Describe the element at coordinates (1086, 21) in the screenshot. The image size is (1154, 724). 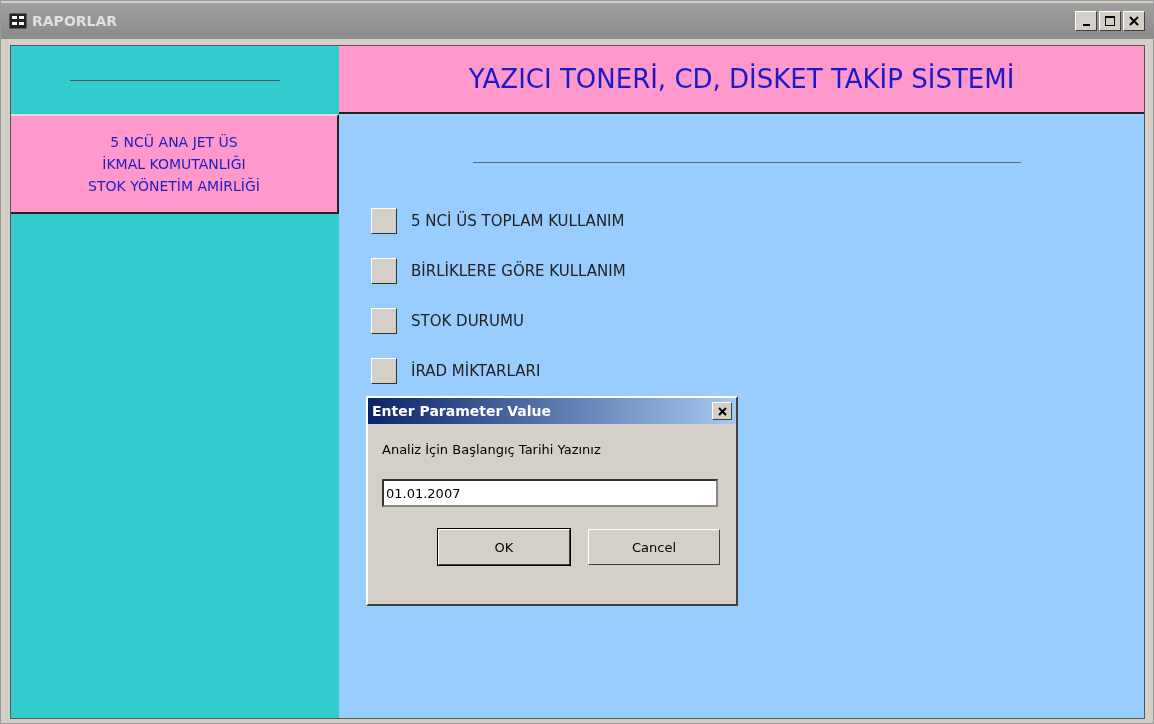
I see `minimize-button` at that location.